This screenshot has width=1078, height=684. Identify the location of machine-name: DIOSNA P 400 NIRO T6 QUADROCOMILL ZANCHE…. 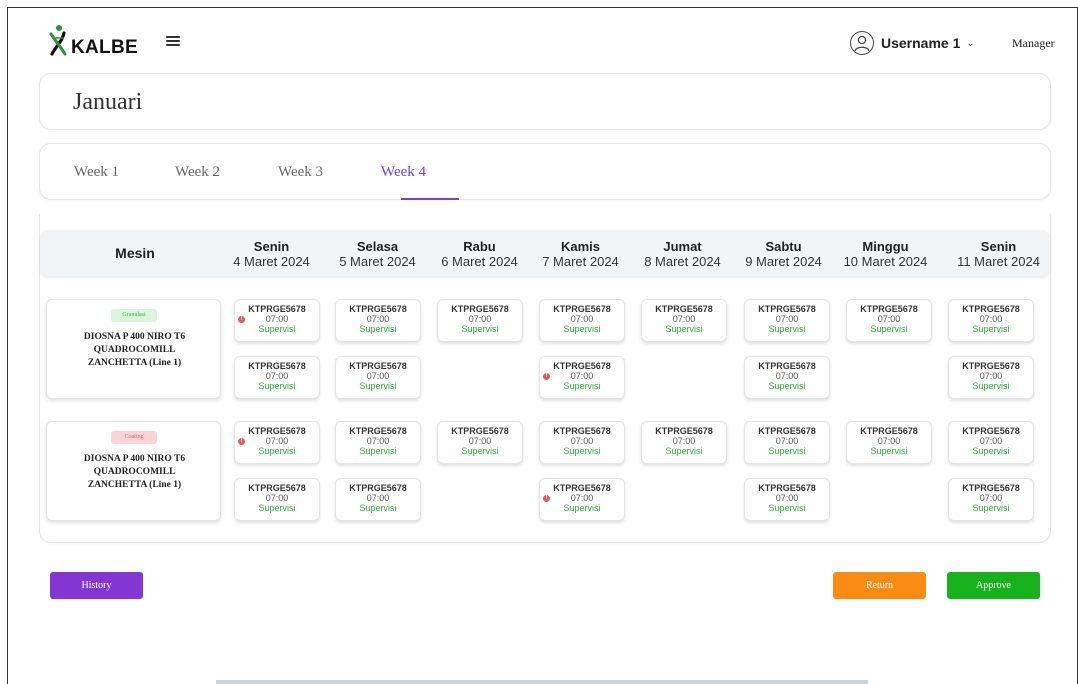
(134, 472).